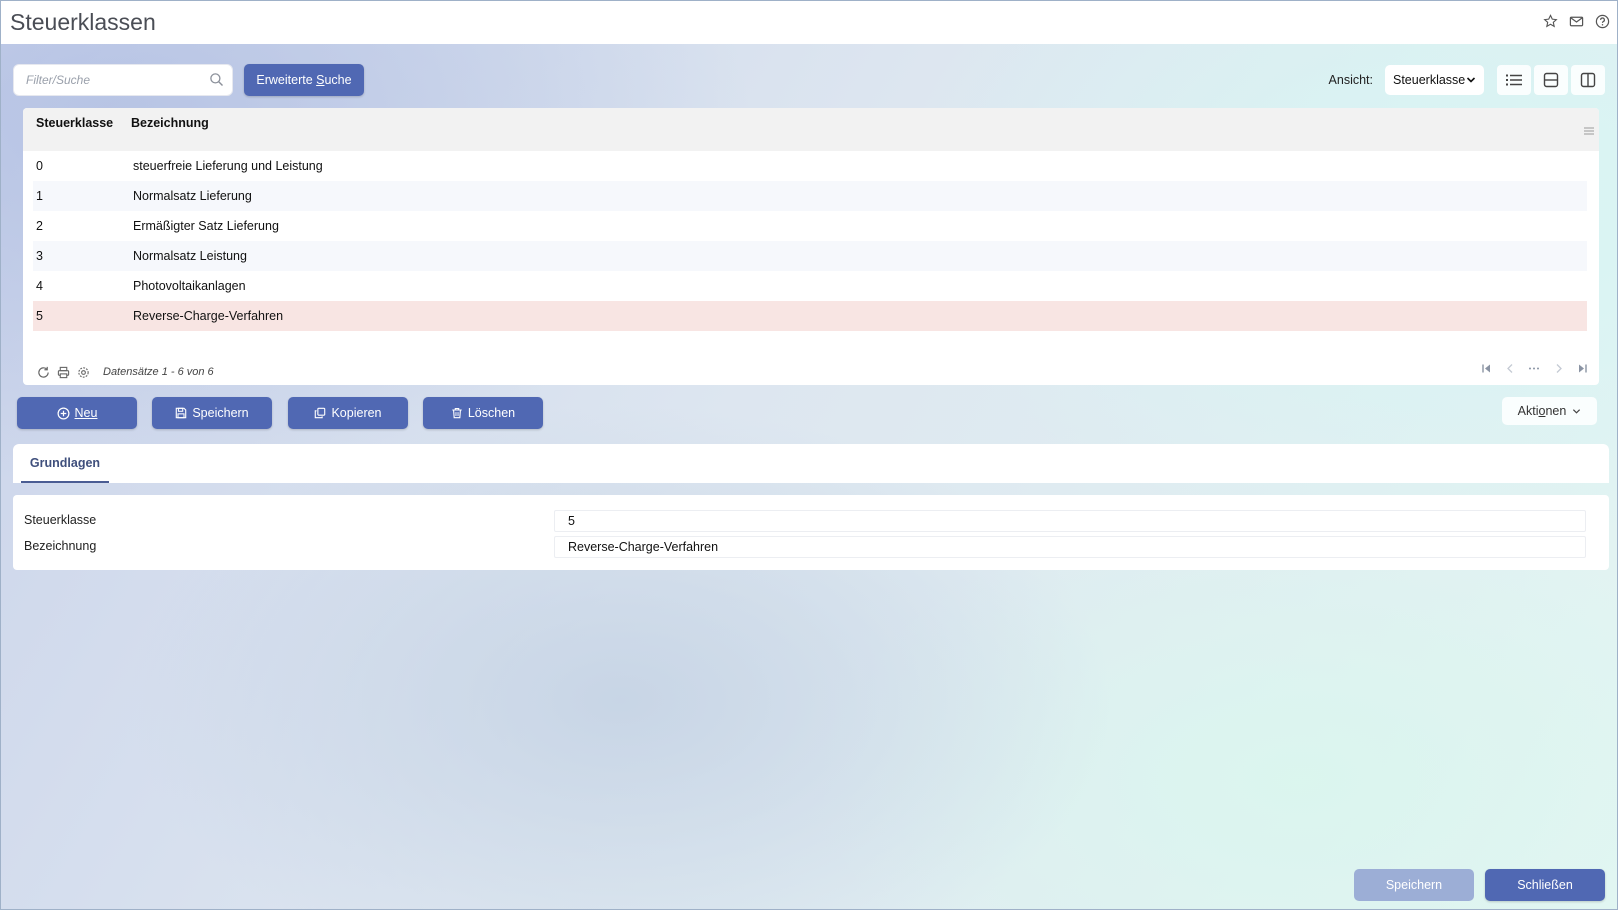  What do you see at coordinates (1528, 411) in the screenshot?
I see `actions-label-pre: Akti` at bounding box center [1528, 411].